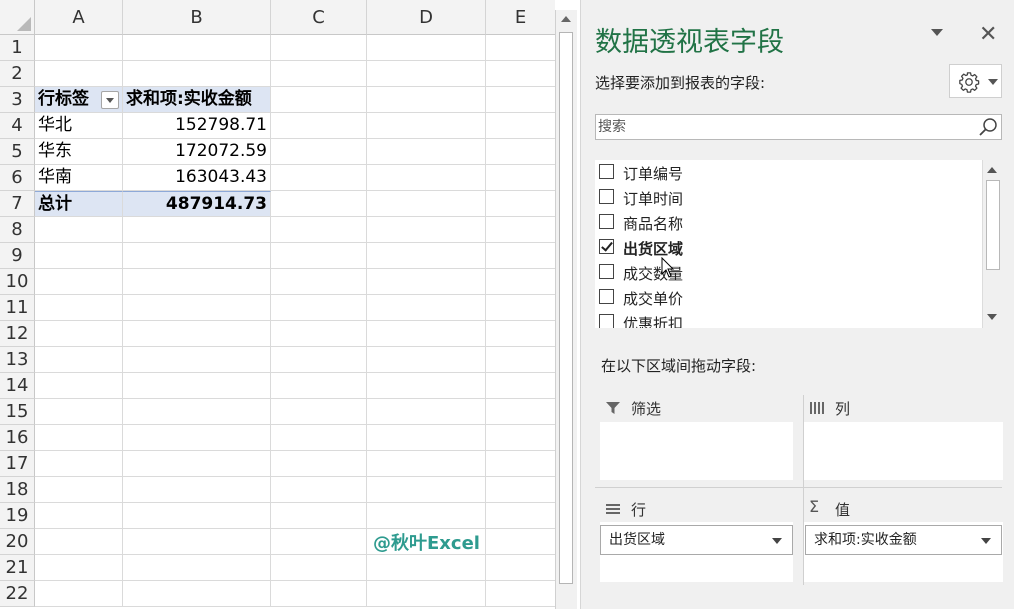  What do you see at coordinates (426, 594) in the screenshot?
I see `cell-d22` at bounding box center [426, 594].